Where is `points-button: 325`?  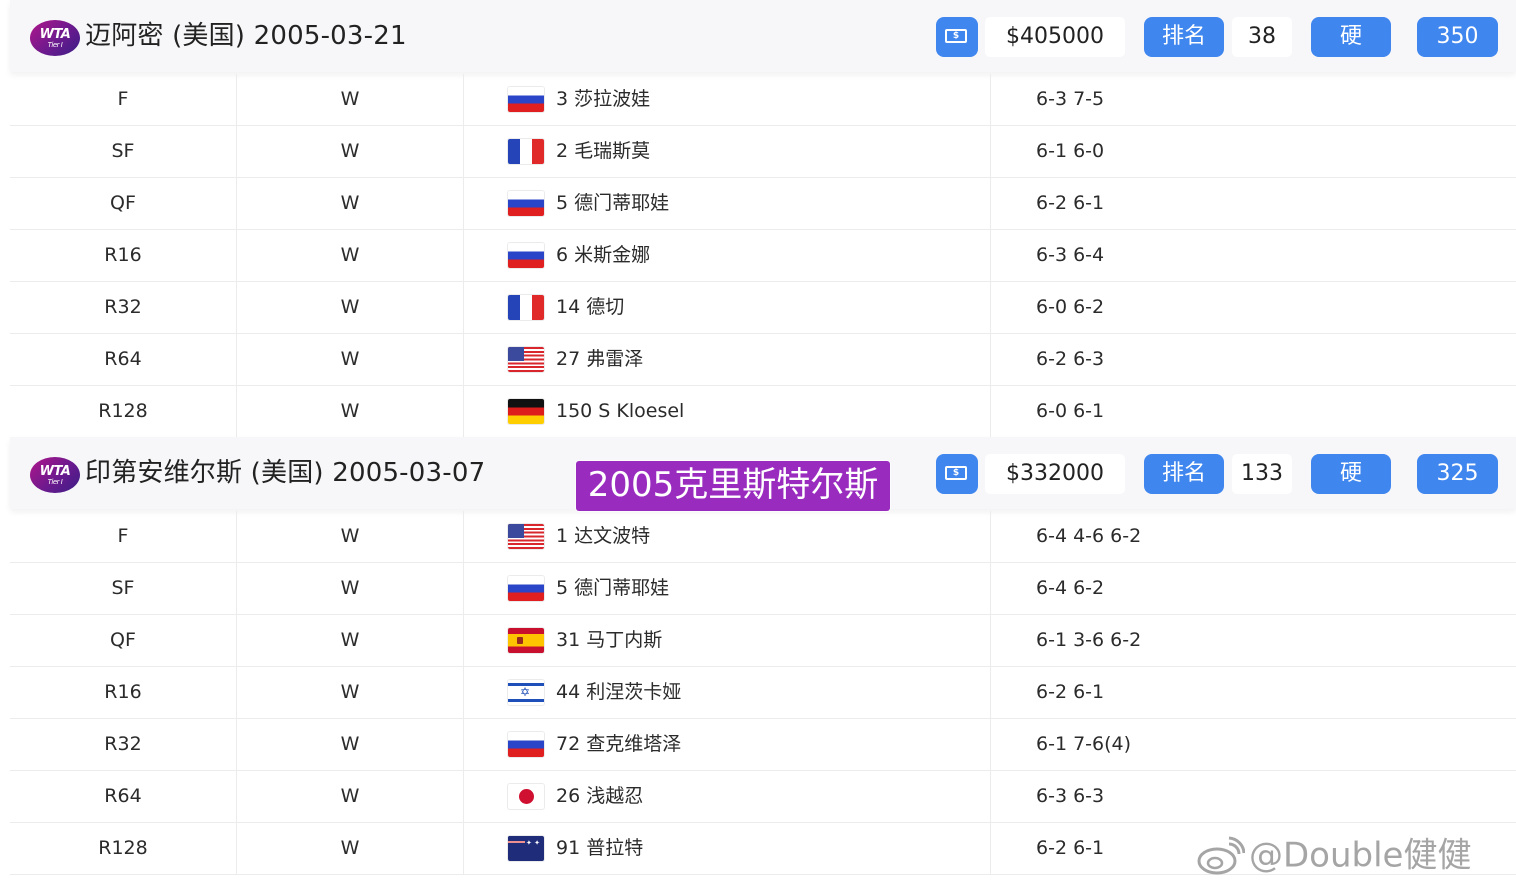
points-button: 325 is located at coordinates (1457, 474).